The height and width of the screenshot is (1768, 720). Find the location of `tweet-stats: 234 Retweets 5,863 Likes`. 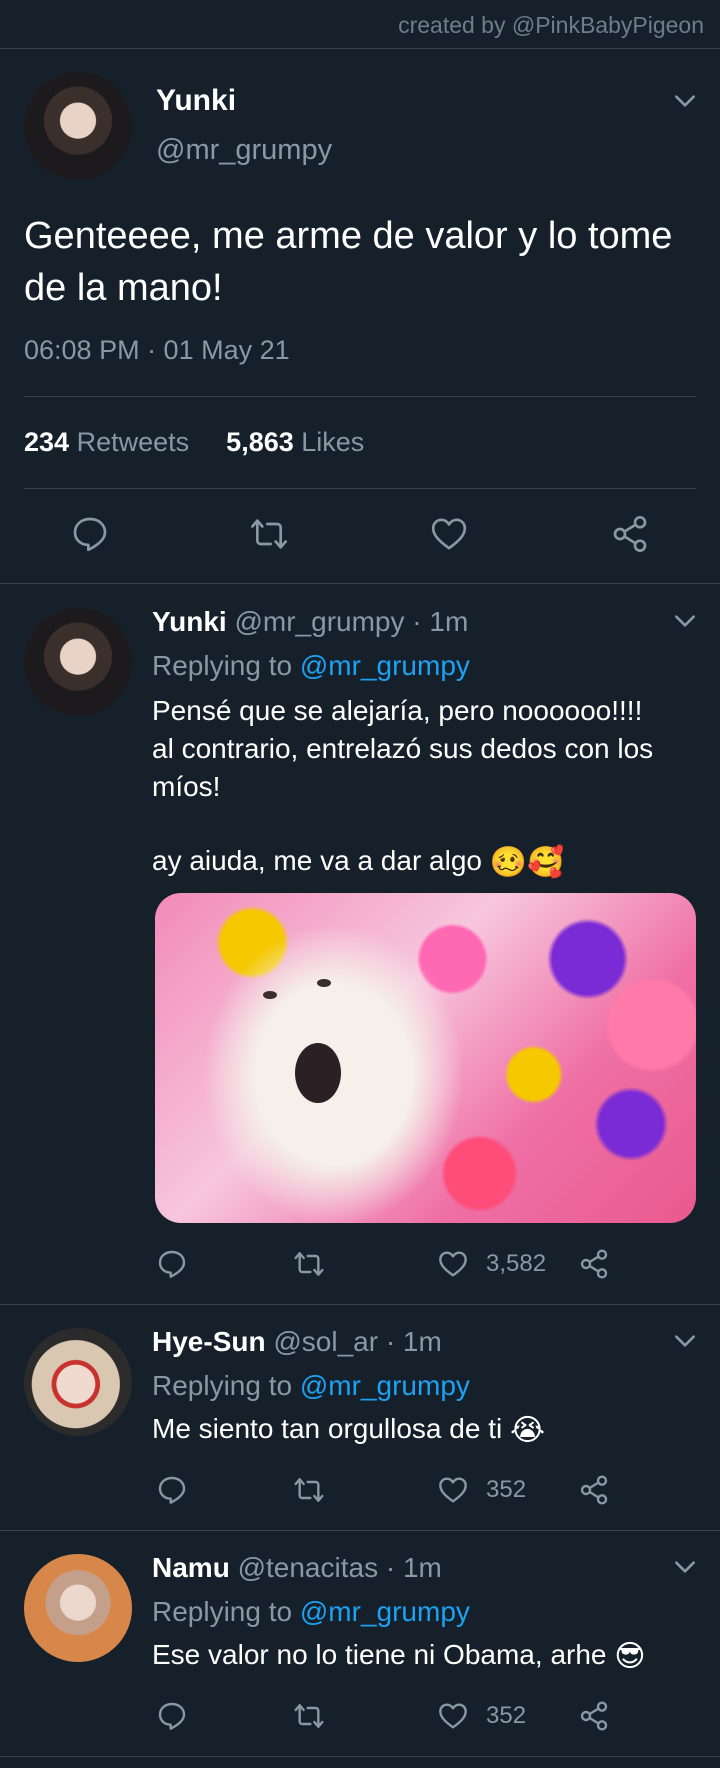

tweet-stats: 234 Retweets 5,863 Likes is located at coordinates (194, 442).